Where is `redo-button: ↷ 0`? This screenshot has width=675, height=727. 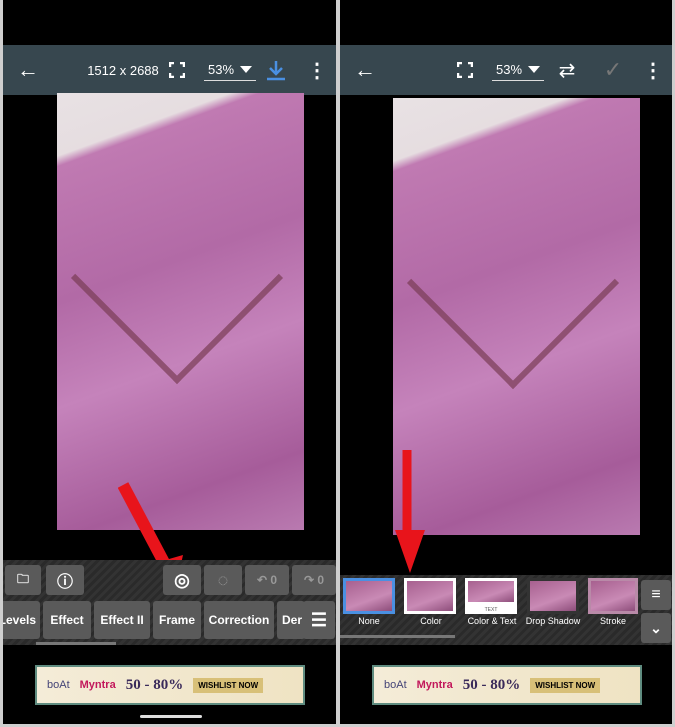
redo-button: ↷ 0 is located at coordinates (314, 580).